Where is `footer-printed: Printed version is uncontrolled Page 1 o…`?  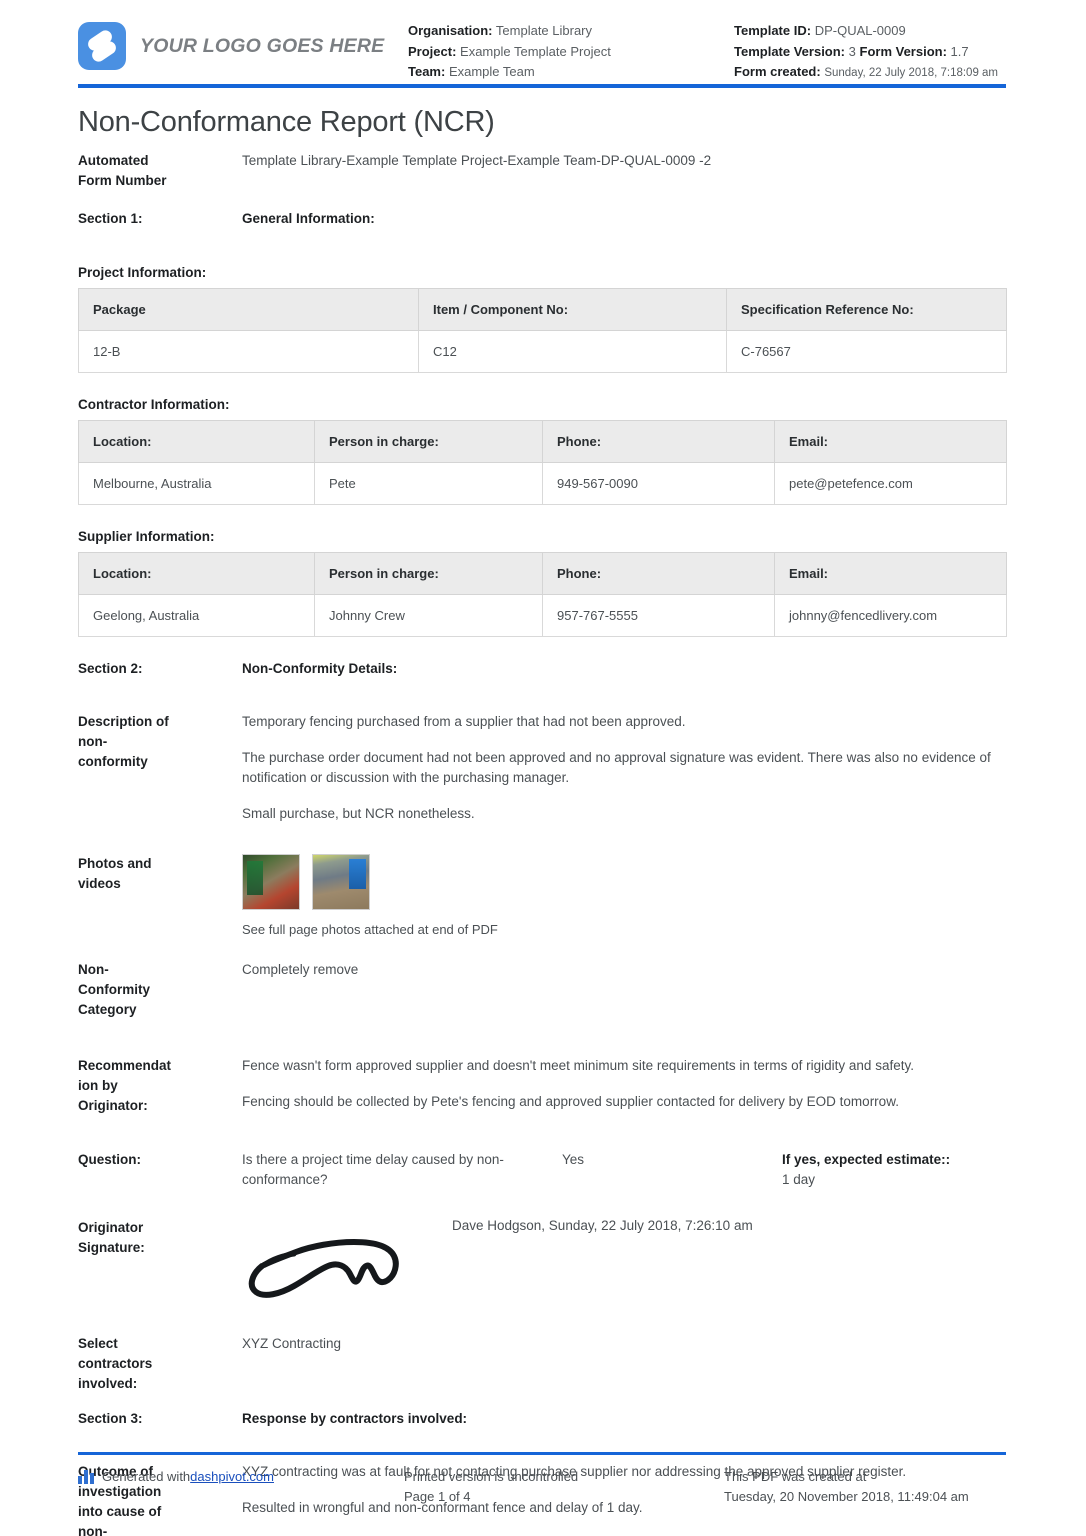 footer-printed: Printed version is uncontrolled Page 1 o… is located at coordinates (564, 1487).